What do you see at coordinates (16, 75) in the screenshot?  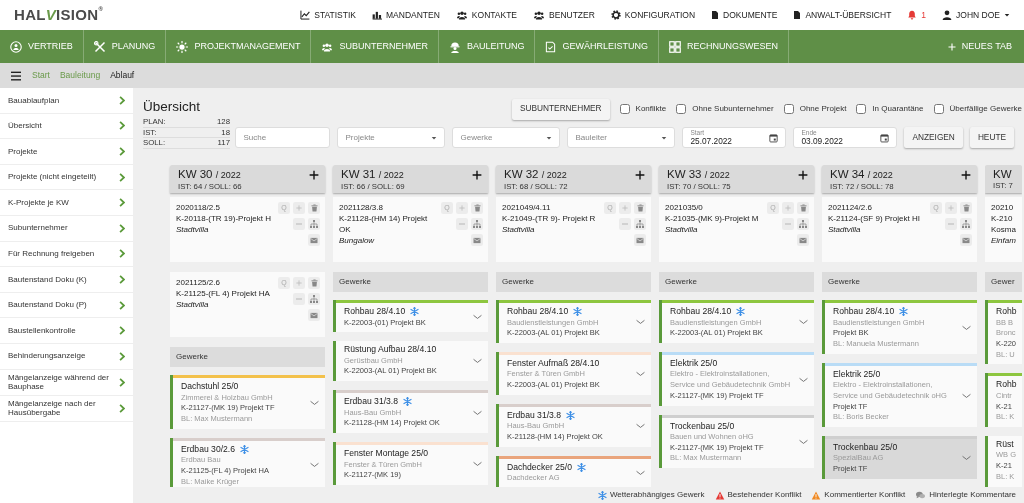 I see `menu-icon` at bounding box center [16, 75].